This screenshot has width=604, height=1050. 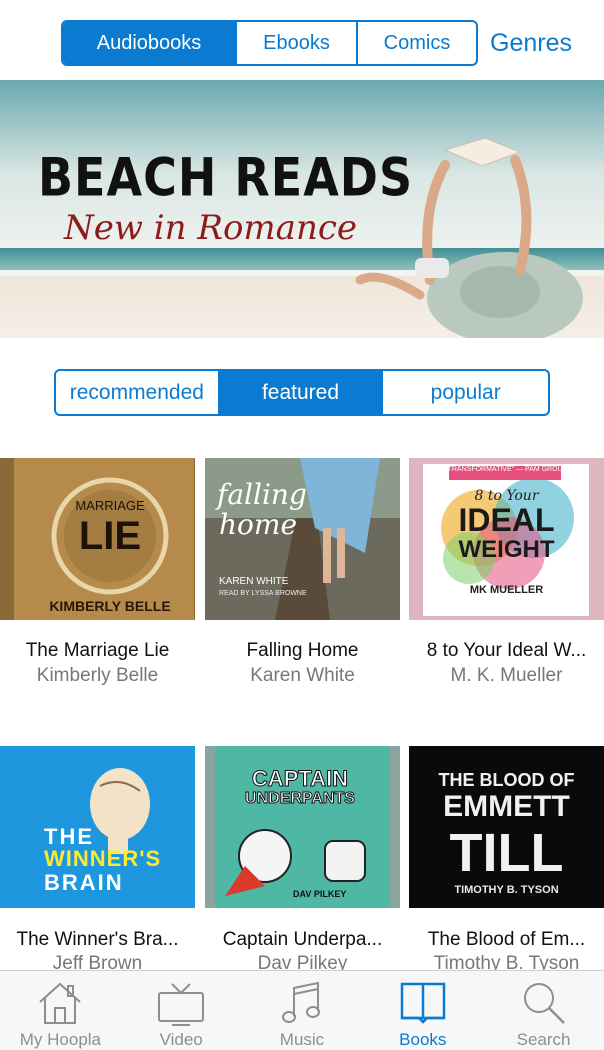 I want to click on cover-line: IDEAL, so click(x=506, y=520).